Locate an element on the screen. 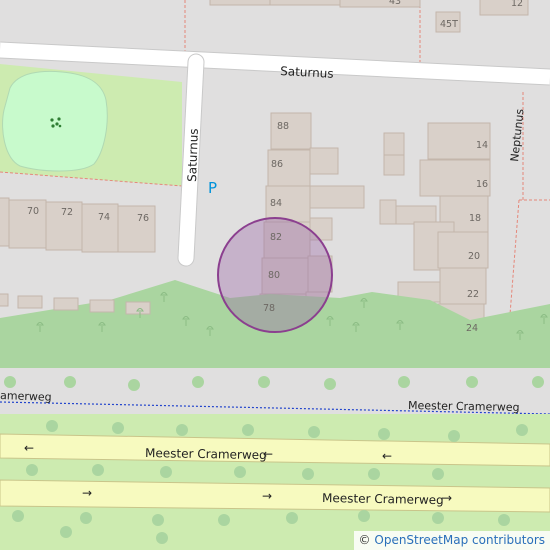 Image resolution: width=550 pixels, height=550 pixels. map-attribution: © OpenStreetMap contributors is located at coordinates (451, 540).